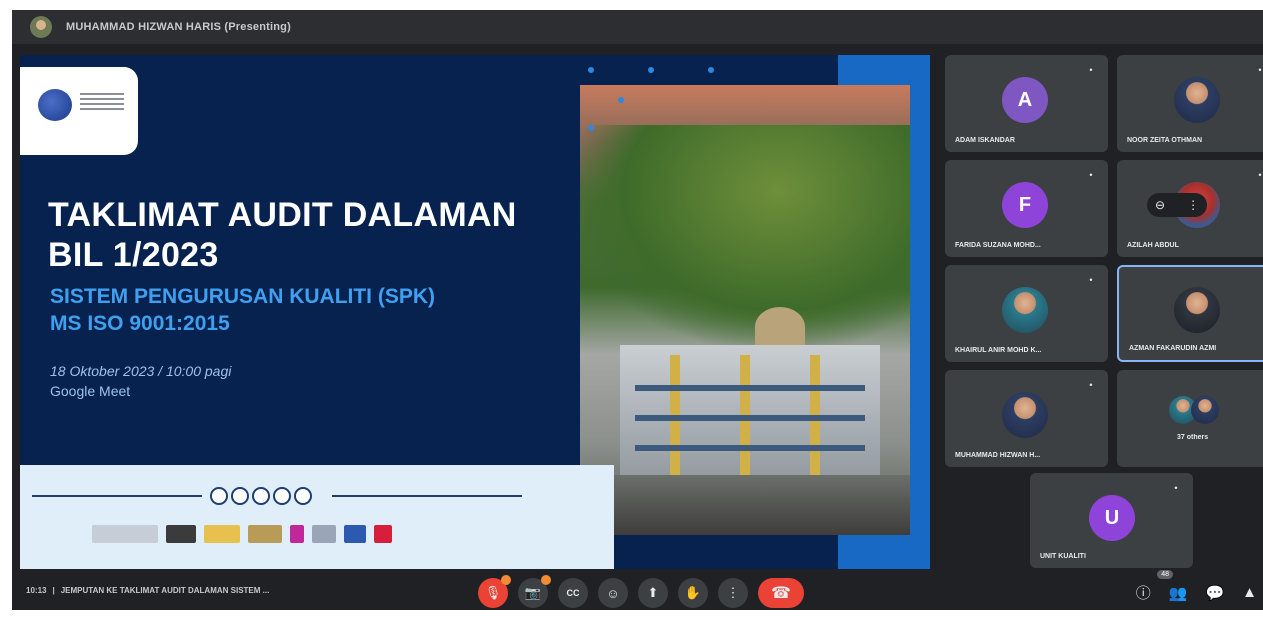 Image resolution: width=1263 pixels, height=620 pixels. I want to click on photo-hill, so click(745, 235).